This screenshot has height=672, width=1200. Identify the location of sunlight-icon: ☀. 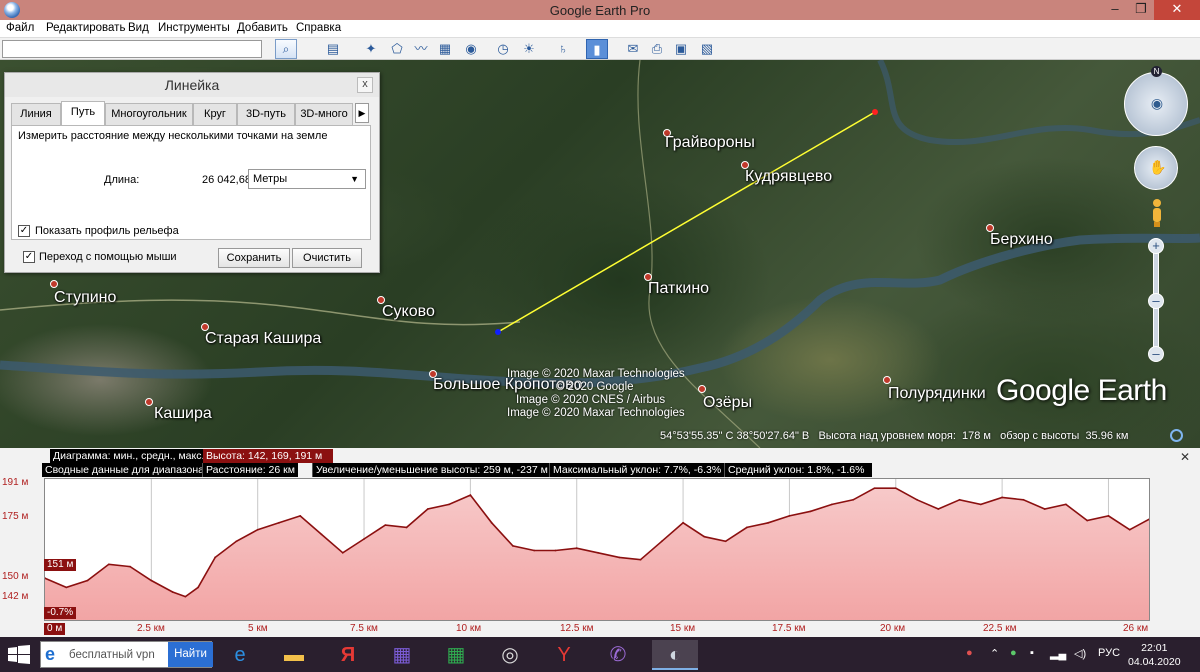
(529, 49).